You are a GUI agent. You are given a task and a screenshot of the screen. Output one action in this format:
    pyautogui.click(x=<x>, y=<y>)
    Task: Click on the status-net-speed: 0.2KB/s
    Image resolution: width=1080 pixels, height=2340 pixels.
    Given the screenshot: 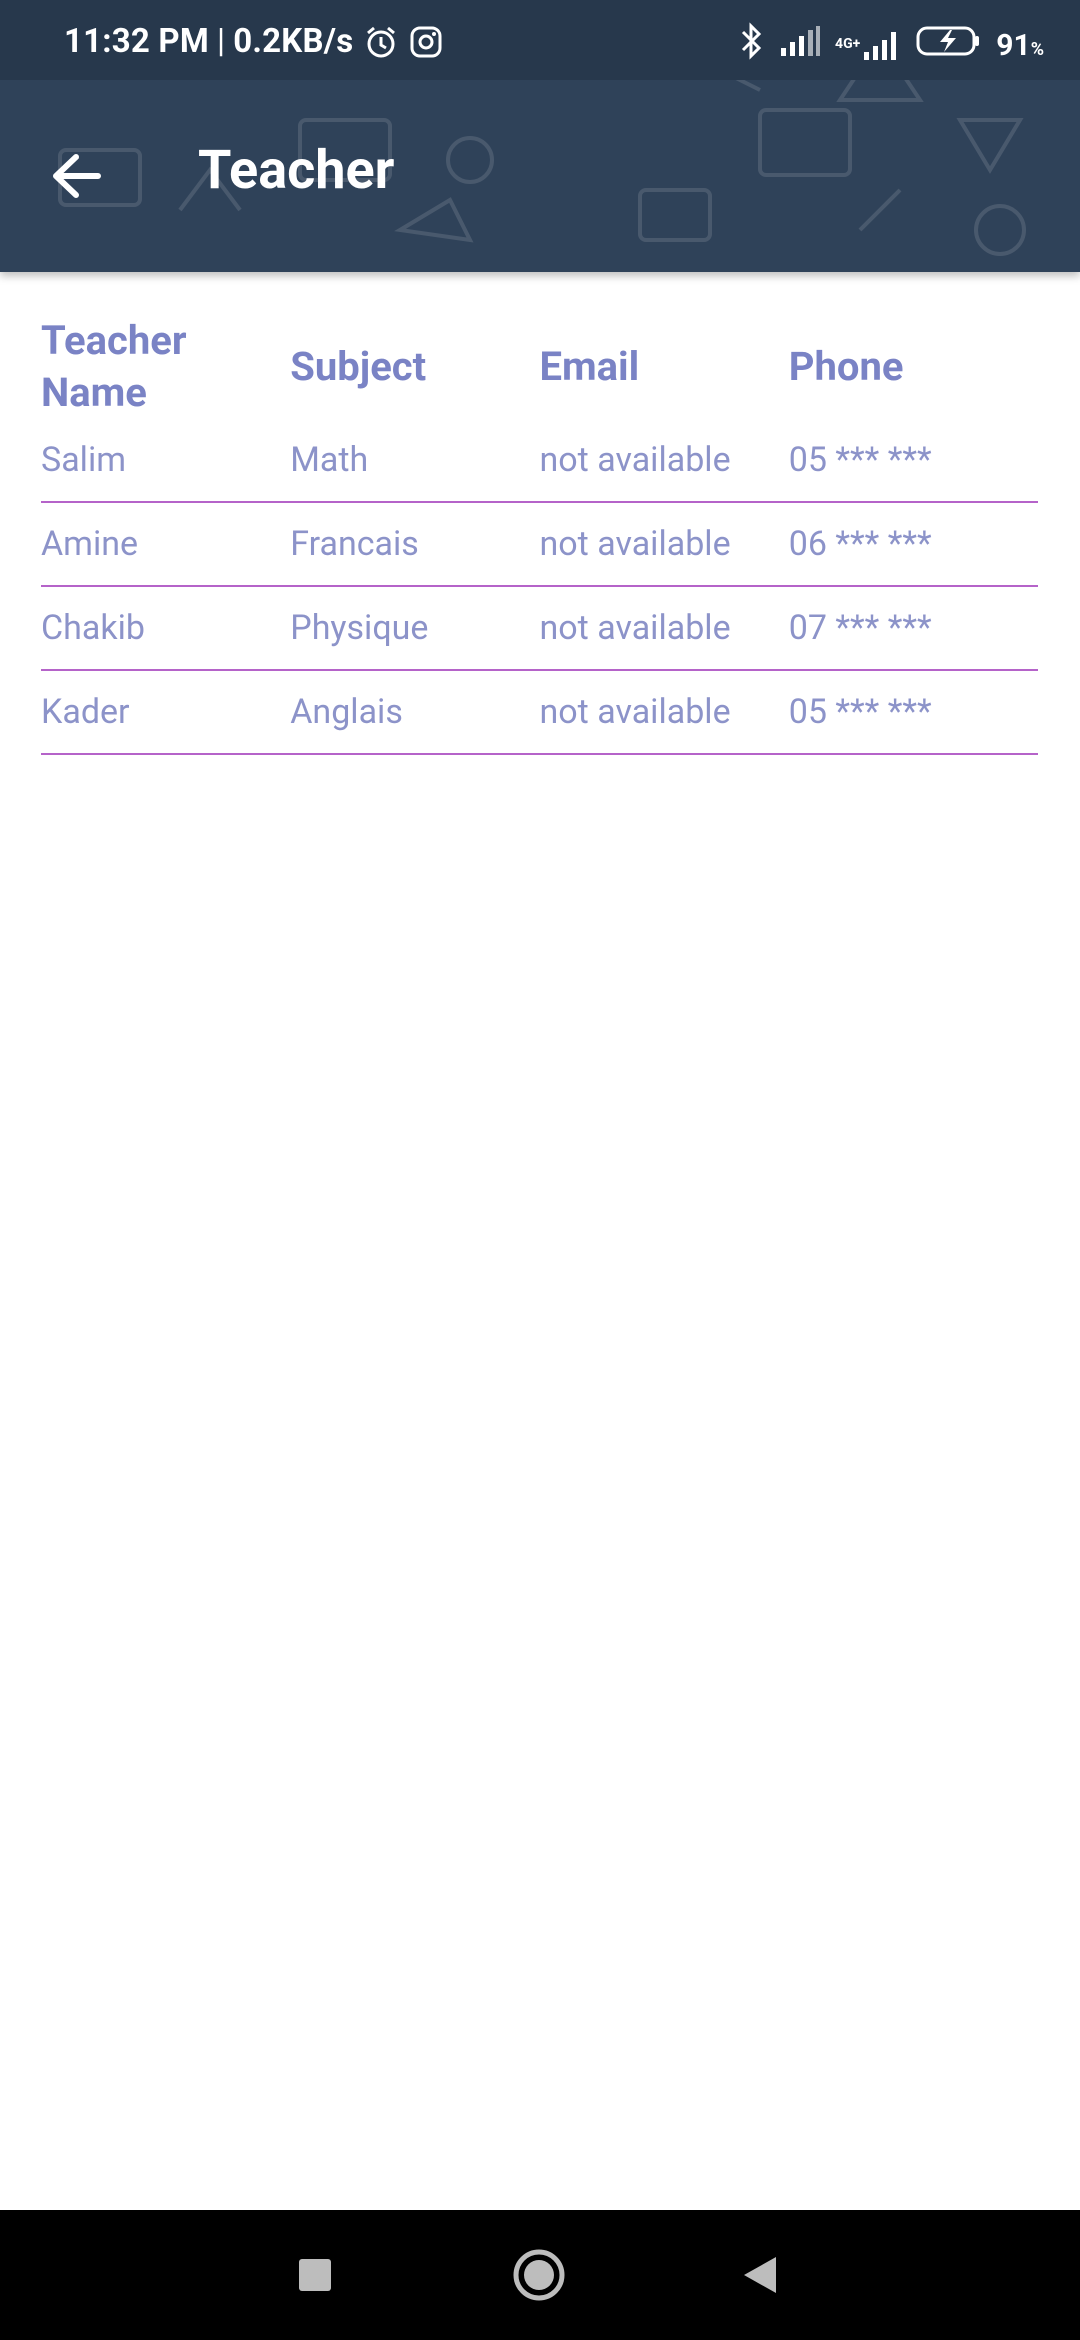 What is the action you would take?
    pyautogui.click(x=293, y=41)
    